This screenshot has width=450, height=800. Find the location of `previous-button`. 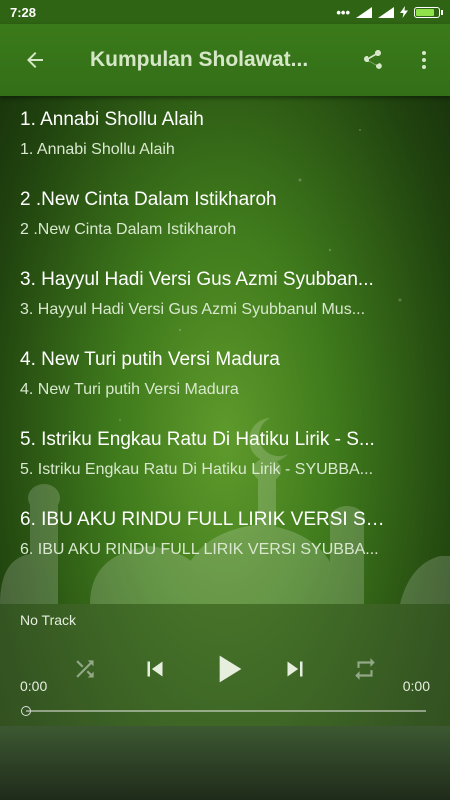

previous-button is located at coordinates (155, 669).